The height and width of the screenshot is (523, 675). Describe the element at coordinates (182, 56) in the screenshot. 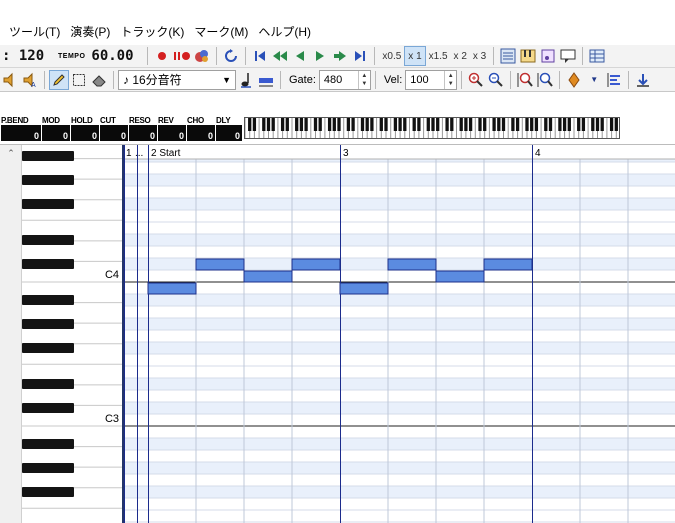

I see `pause-record-button` at that location.